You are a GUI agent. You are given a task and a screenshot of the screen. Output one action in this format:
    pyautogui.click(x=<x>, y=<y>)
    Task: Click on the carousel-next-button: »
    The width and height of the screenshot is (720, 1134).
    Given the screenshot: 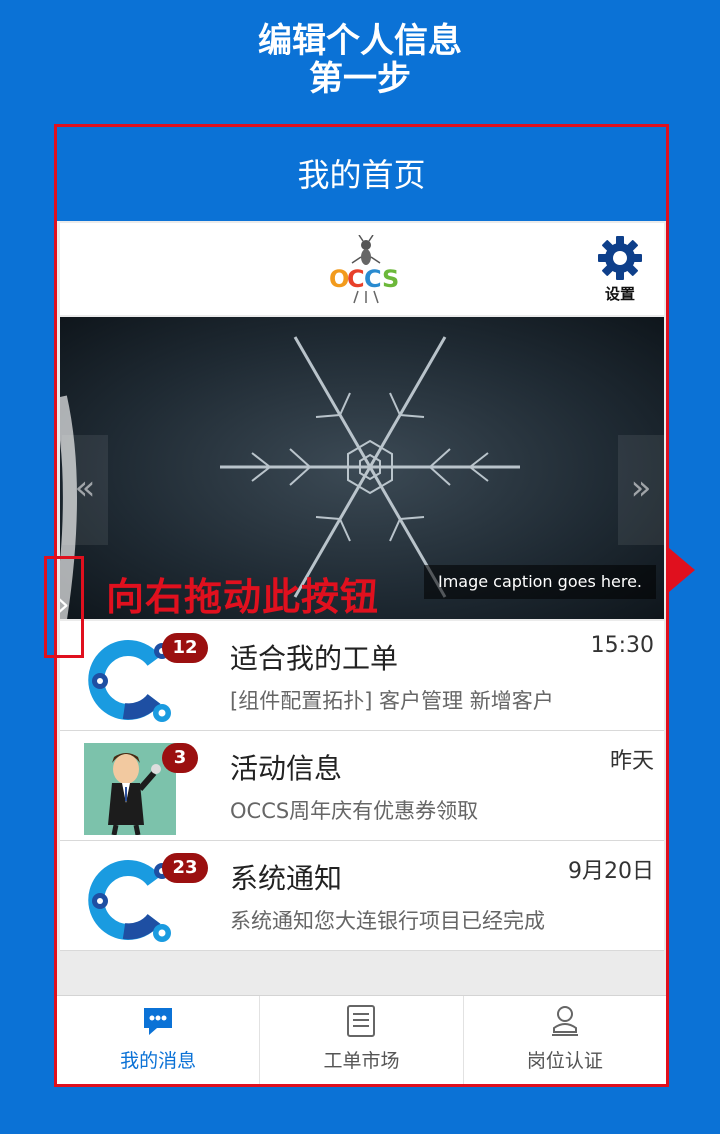 What is the action you would take?
    pyautogui.click(x=641, y=490)
    